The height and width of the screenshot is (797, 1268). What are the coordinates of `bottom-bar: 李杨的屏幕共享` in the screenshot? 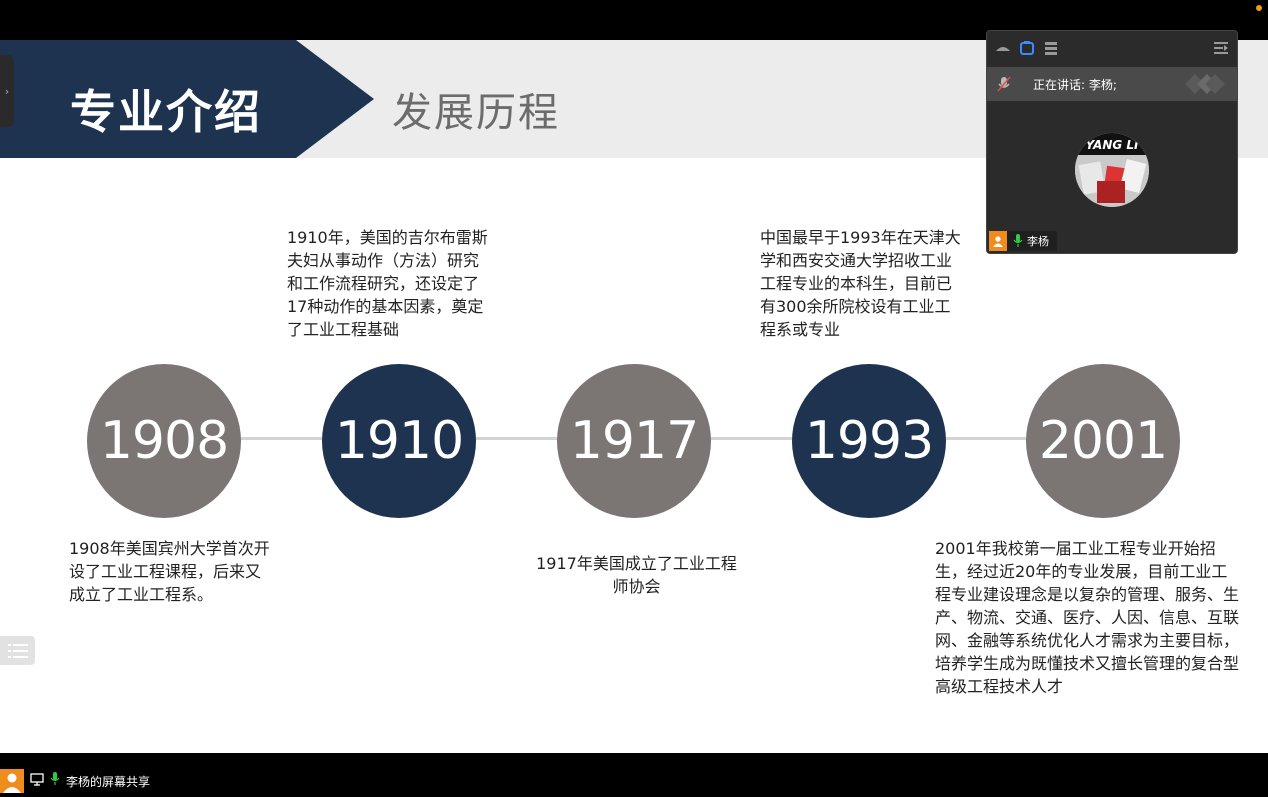 It's located at (634, 773).